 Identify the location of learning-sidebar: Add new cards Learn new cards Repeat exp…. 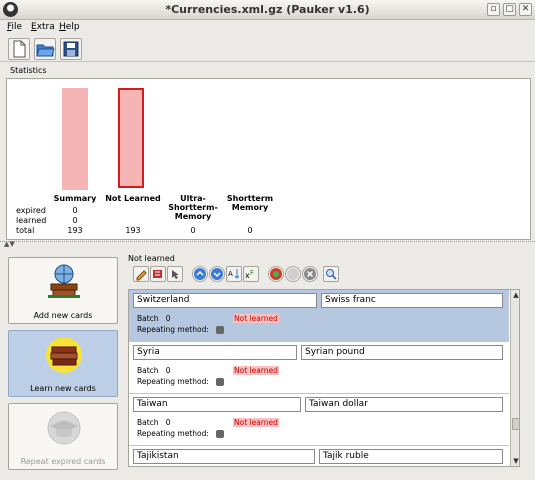
(63, 364).